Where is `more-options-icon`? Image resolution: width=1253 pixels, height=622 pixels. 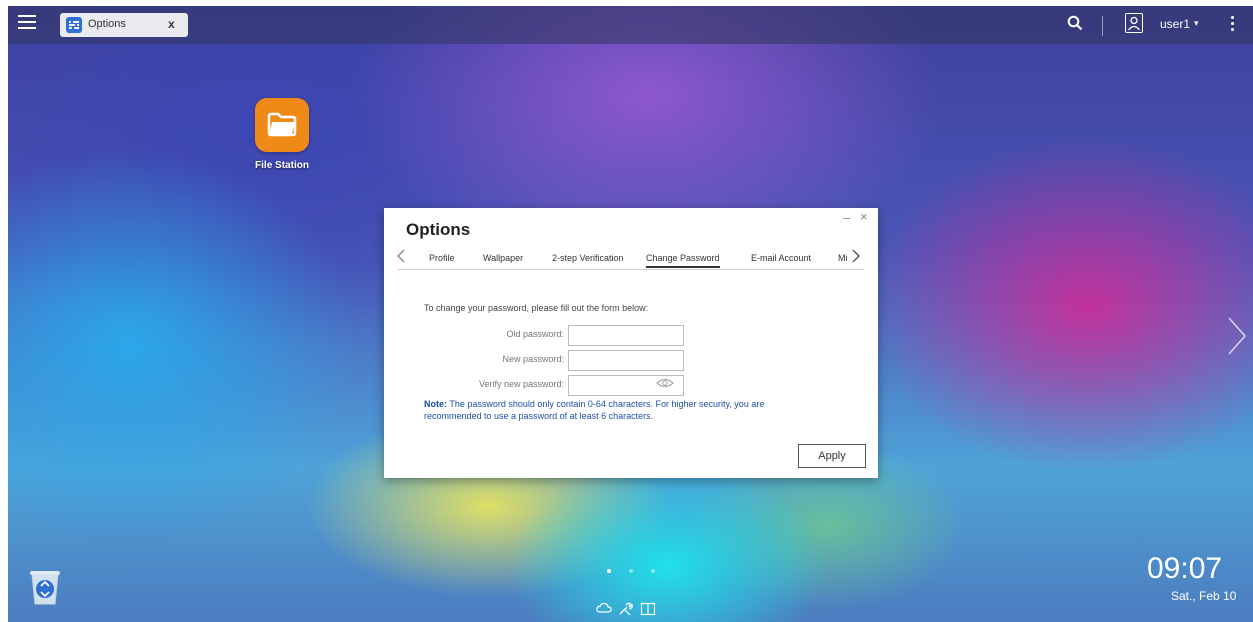
more-options-icon is located at coordinates (1233, 25).